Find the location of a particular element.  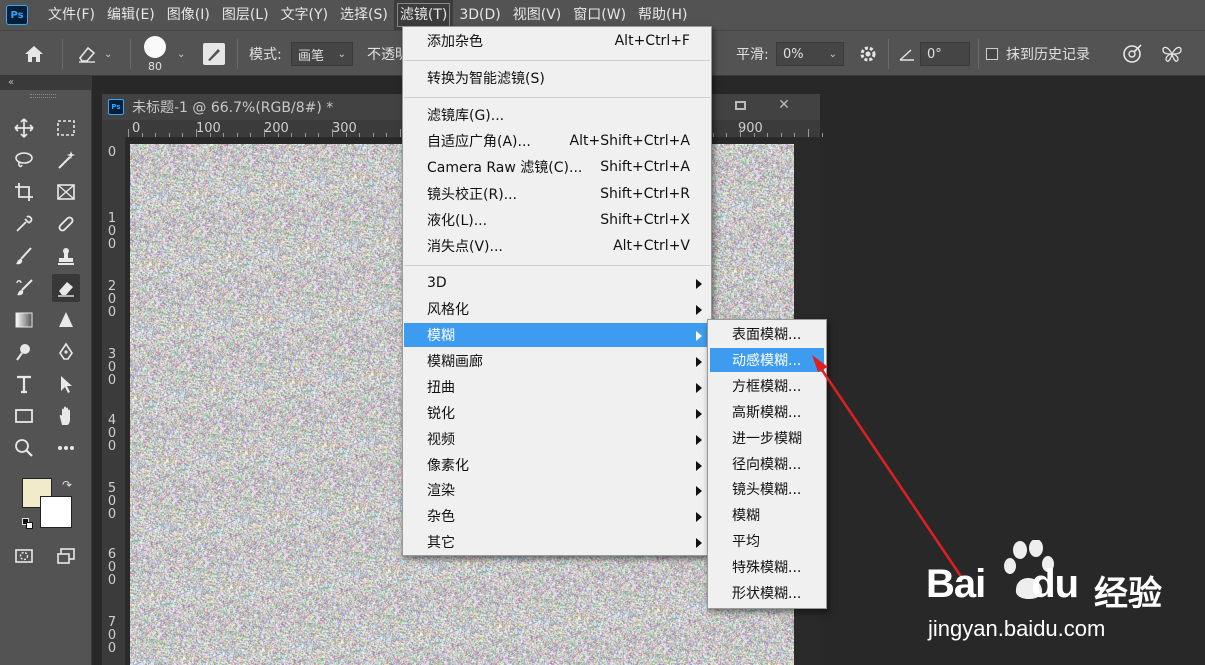

filter-menu-item-label: 模糊 is located at coordinates (441, 336).